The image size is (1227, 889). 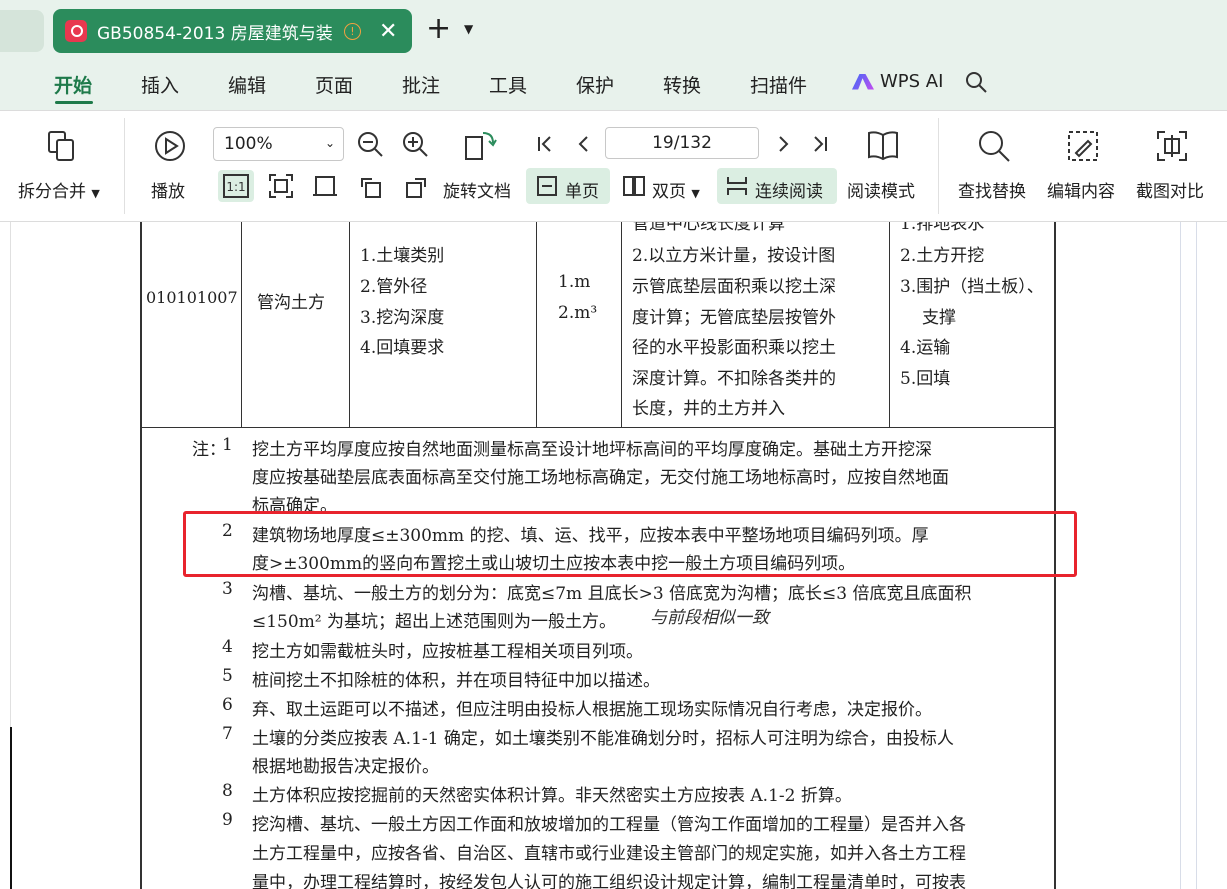 What do you see at coordinates (371, 186) in the screenshot?
I see `rotate-left-icon` at bounding box center [371, 186].